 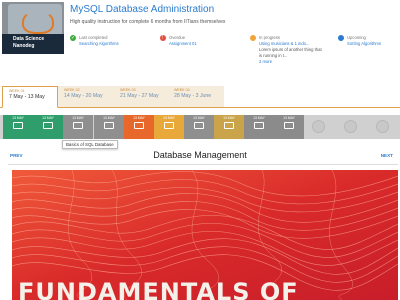 I want to click on progress-circle-icon, so click(x=253, y=38).